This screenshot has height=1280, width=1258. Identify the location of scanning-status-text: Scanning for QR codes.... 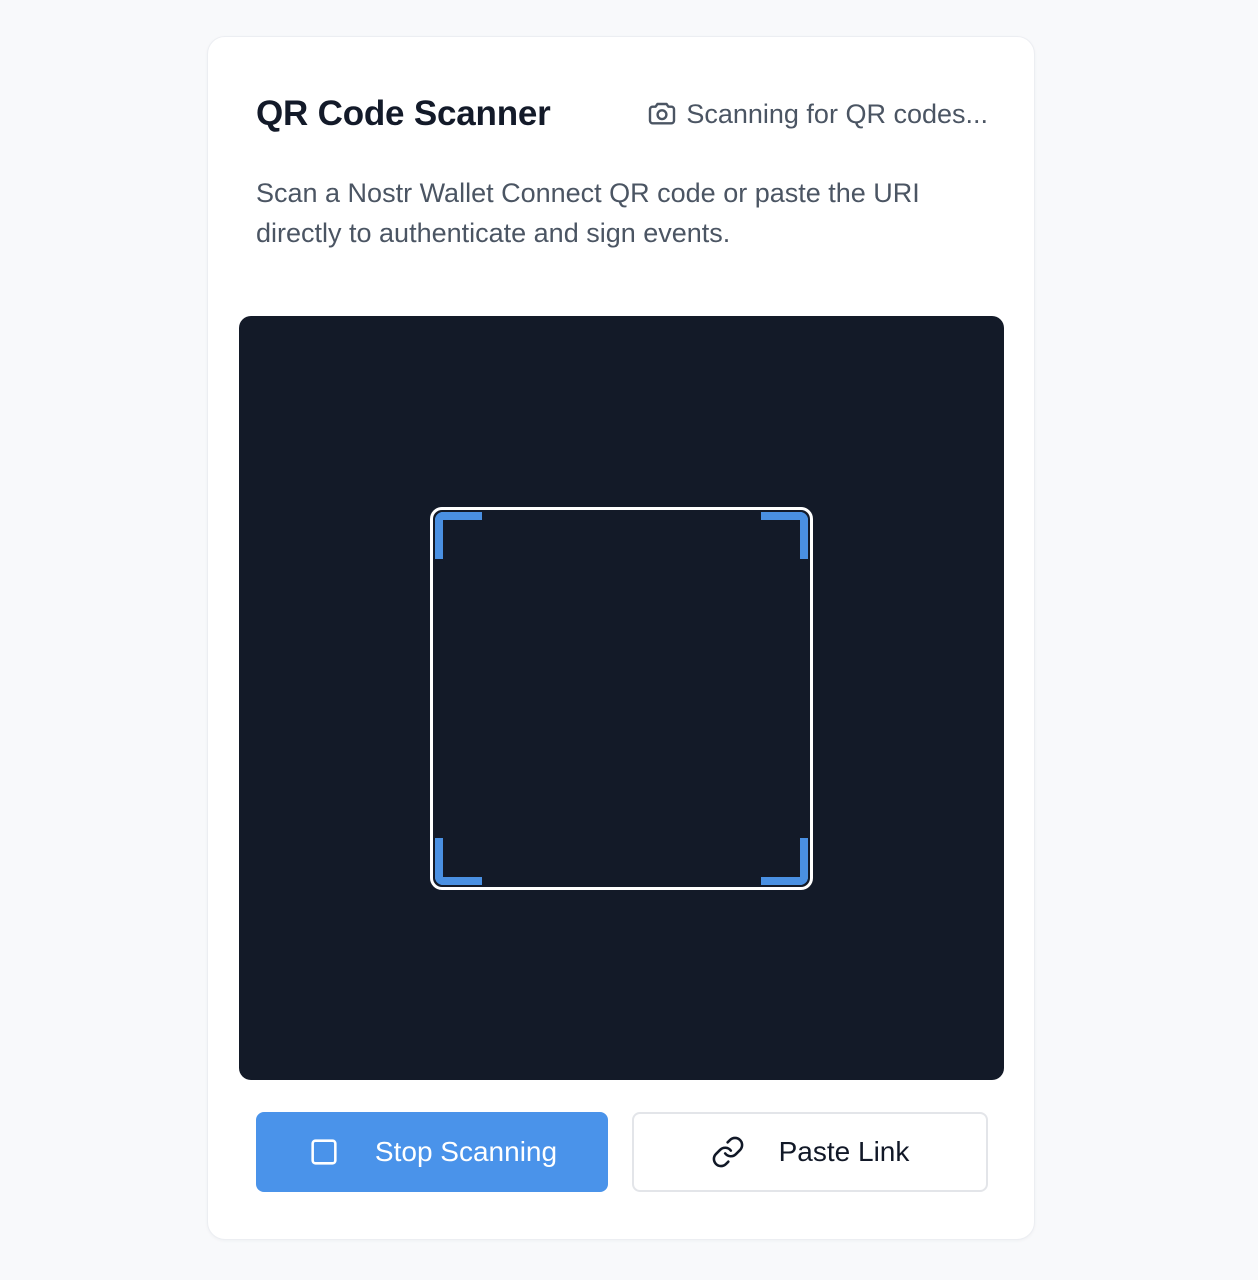
(837, 113).